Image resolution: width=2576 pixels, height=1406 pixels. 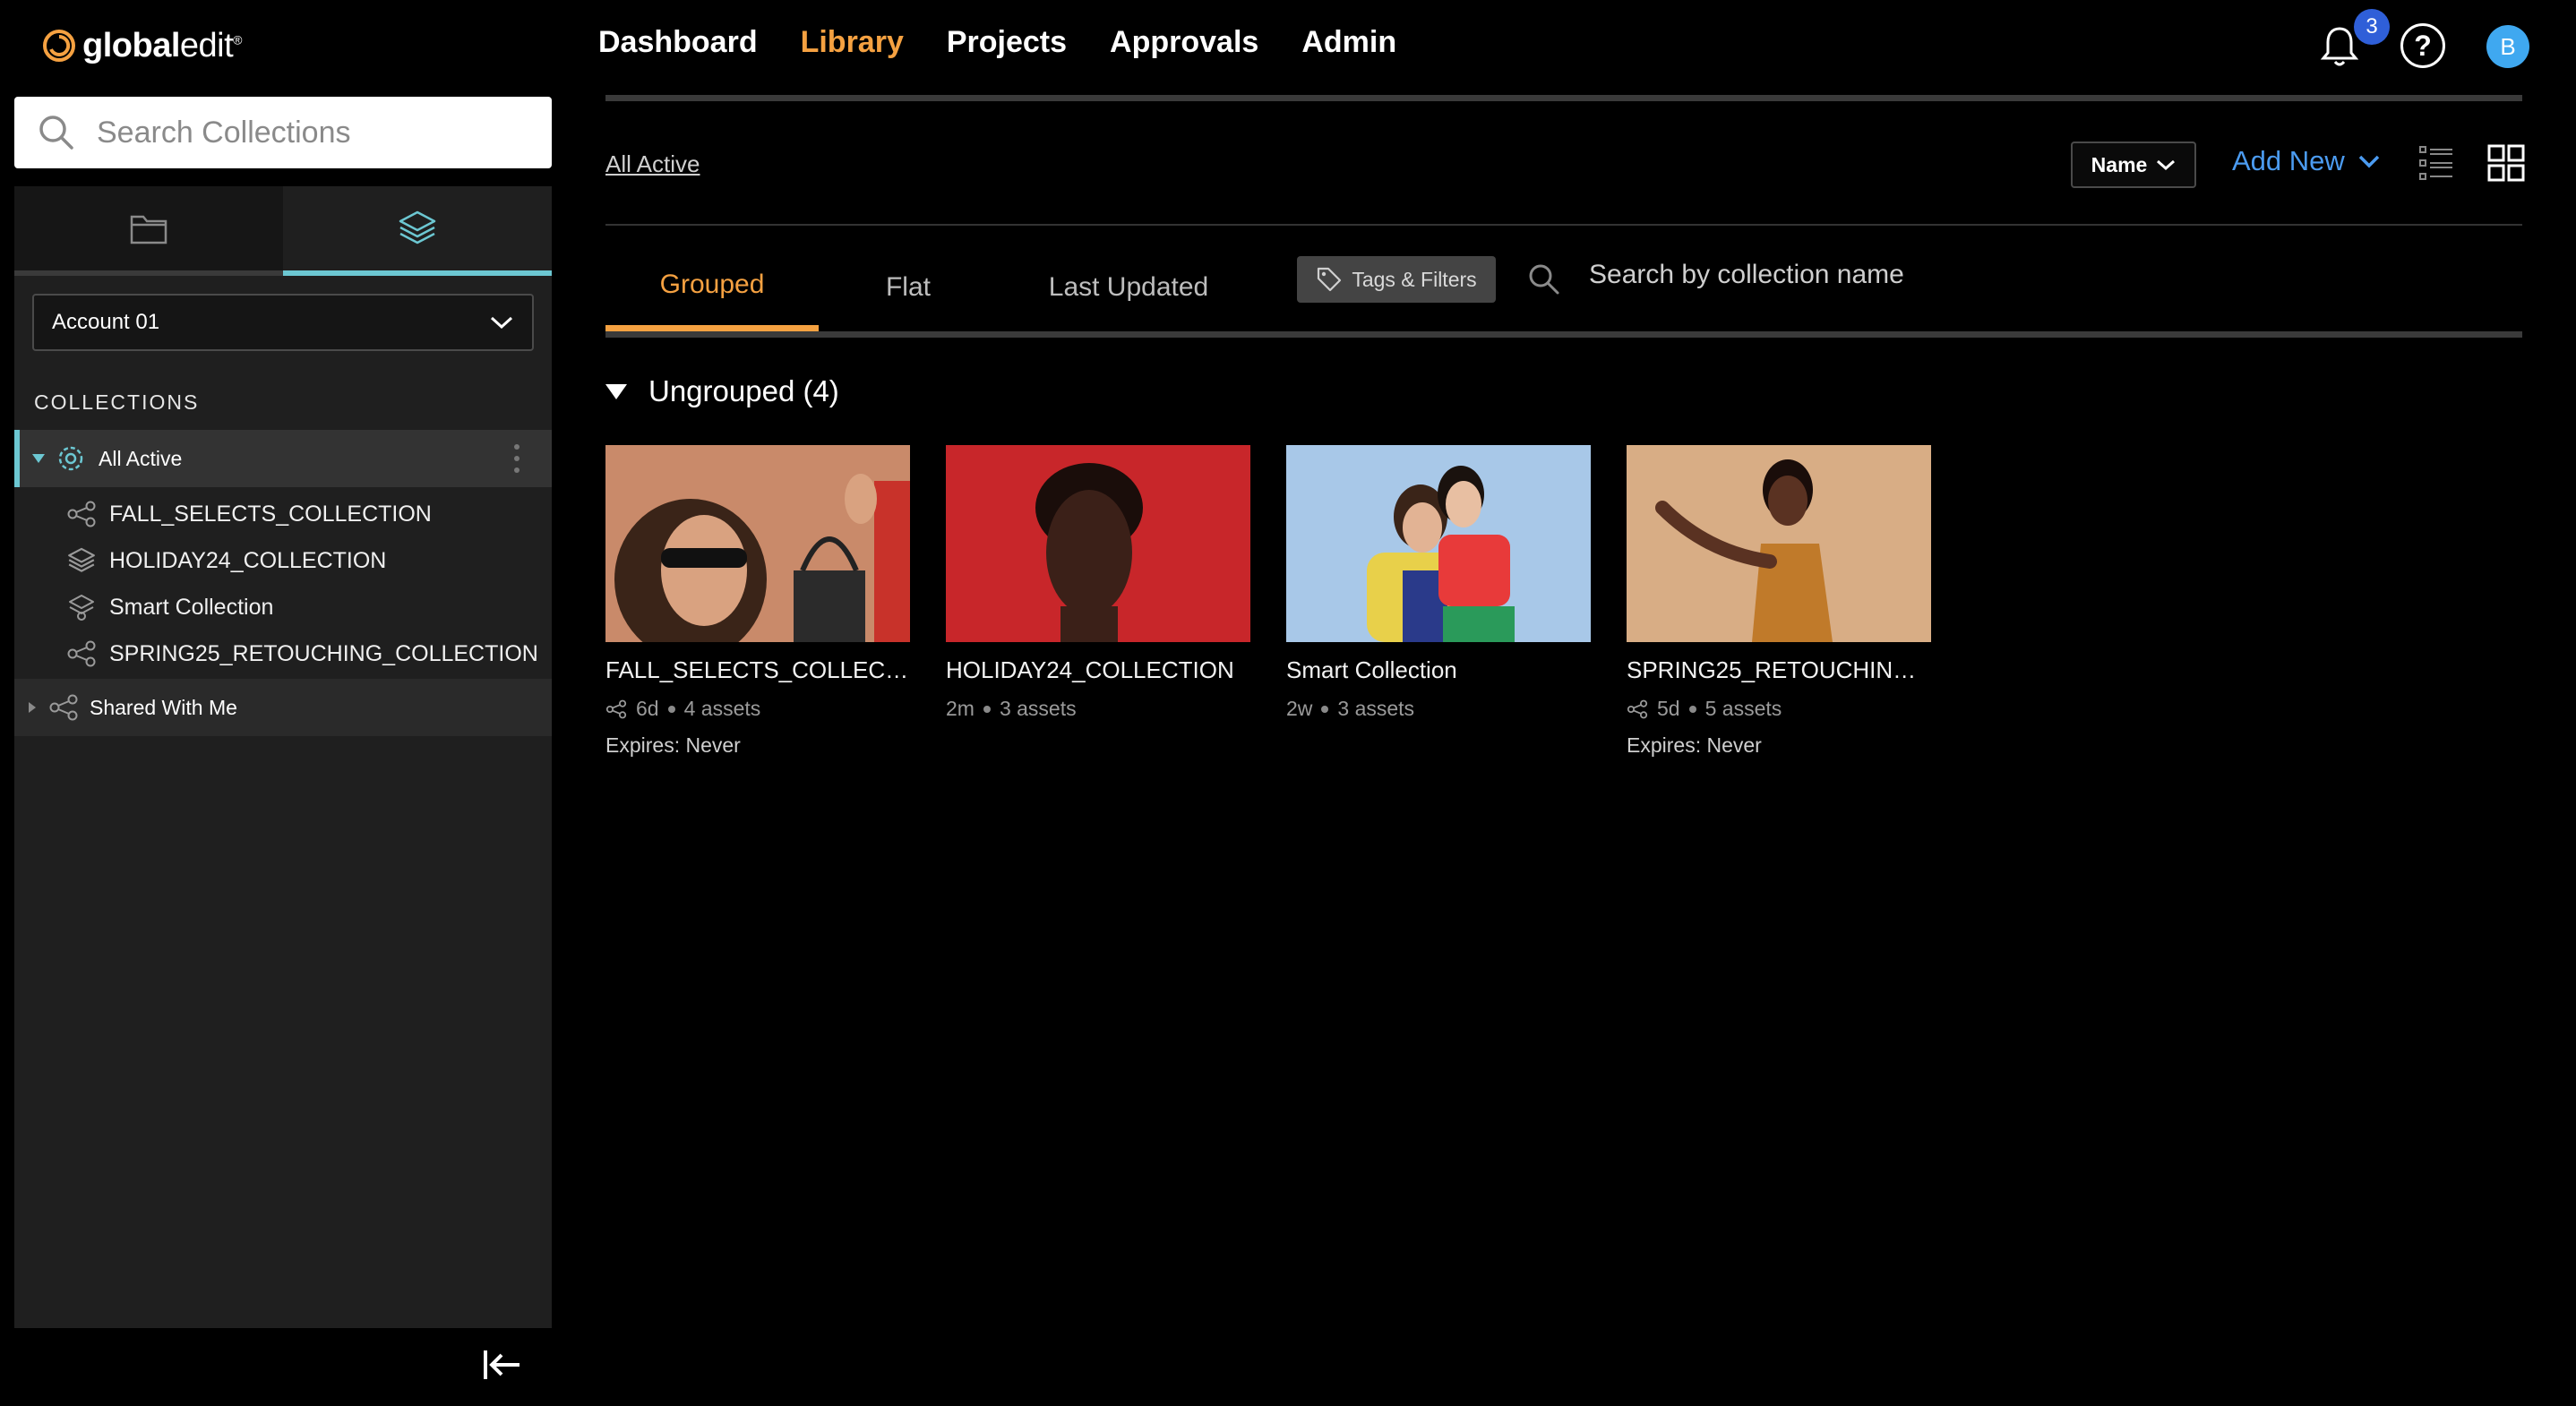 What do you see at coordinates (757, 670) in the screenshot?
I see `collection-title: FALL_SELECTS_COLLECTION` at bounding box center [757, 670].